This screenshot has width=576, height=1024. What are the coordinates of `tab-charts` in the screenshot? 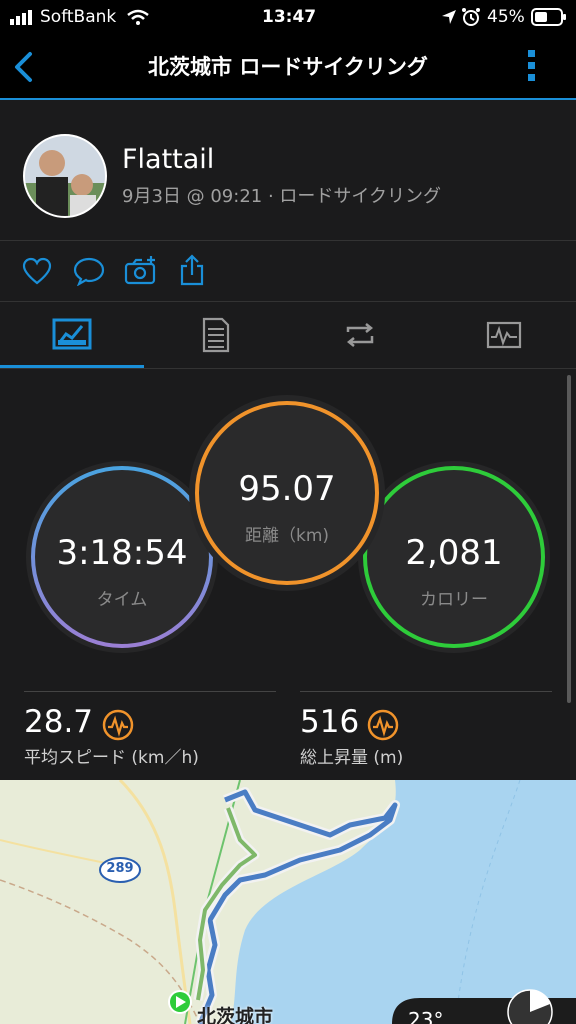 It's located at (504, 335).